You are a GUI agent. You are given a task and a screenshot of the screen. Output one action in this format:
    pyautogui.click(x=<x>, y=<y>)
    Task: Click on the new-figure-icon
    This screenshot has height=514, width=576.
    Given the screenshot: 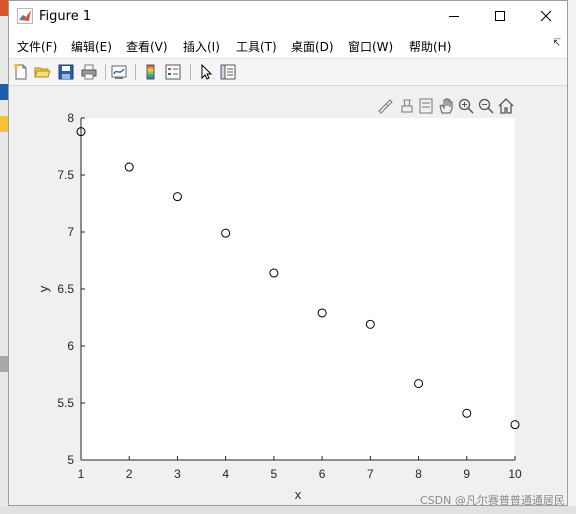 What is the action you would take?
    pyautogui.click(x=21, y=72)
    